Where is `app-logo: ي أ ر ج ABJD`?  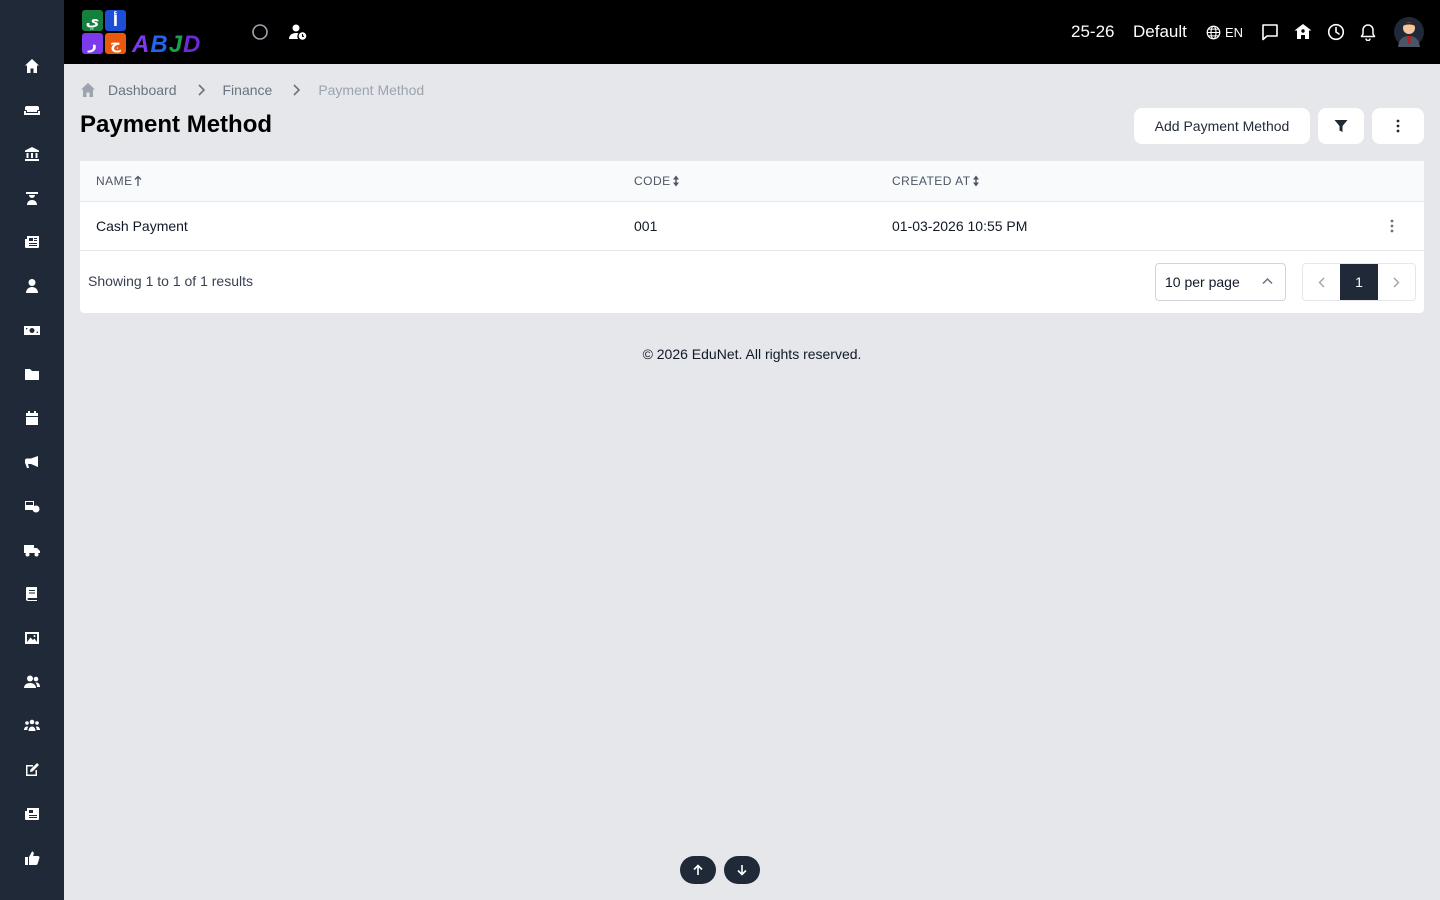 app-logo: ي أ ر ج ABJD is located at coordinates (153, 33).